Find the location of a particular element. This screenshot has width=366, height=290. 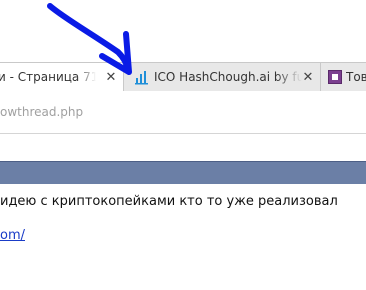

tab-forum-thread: и - Страница 714 ✕ is located at coordinates (62, 77).